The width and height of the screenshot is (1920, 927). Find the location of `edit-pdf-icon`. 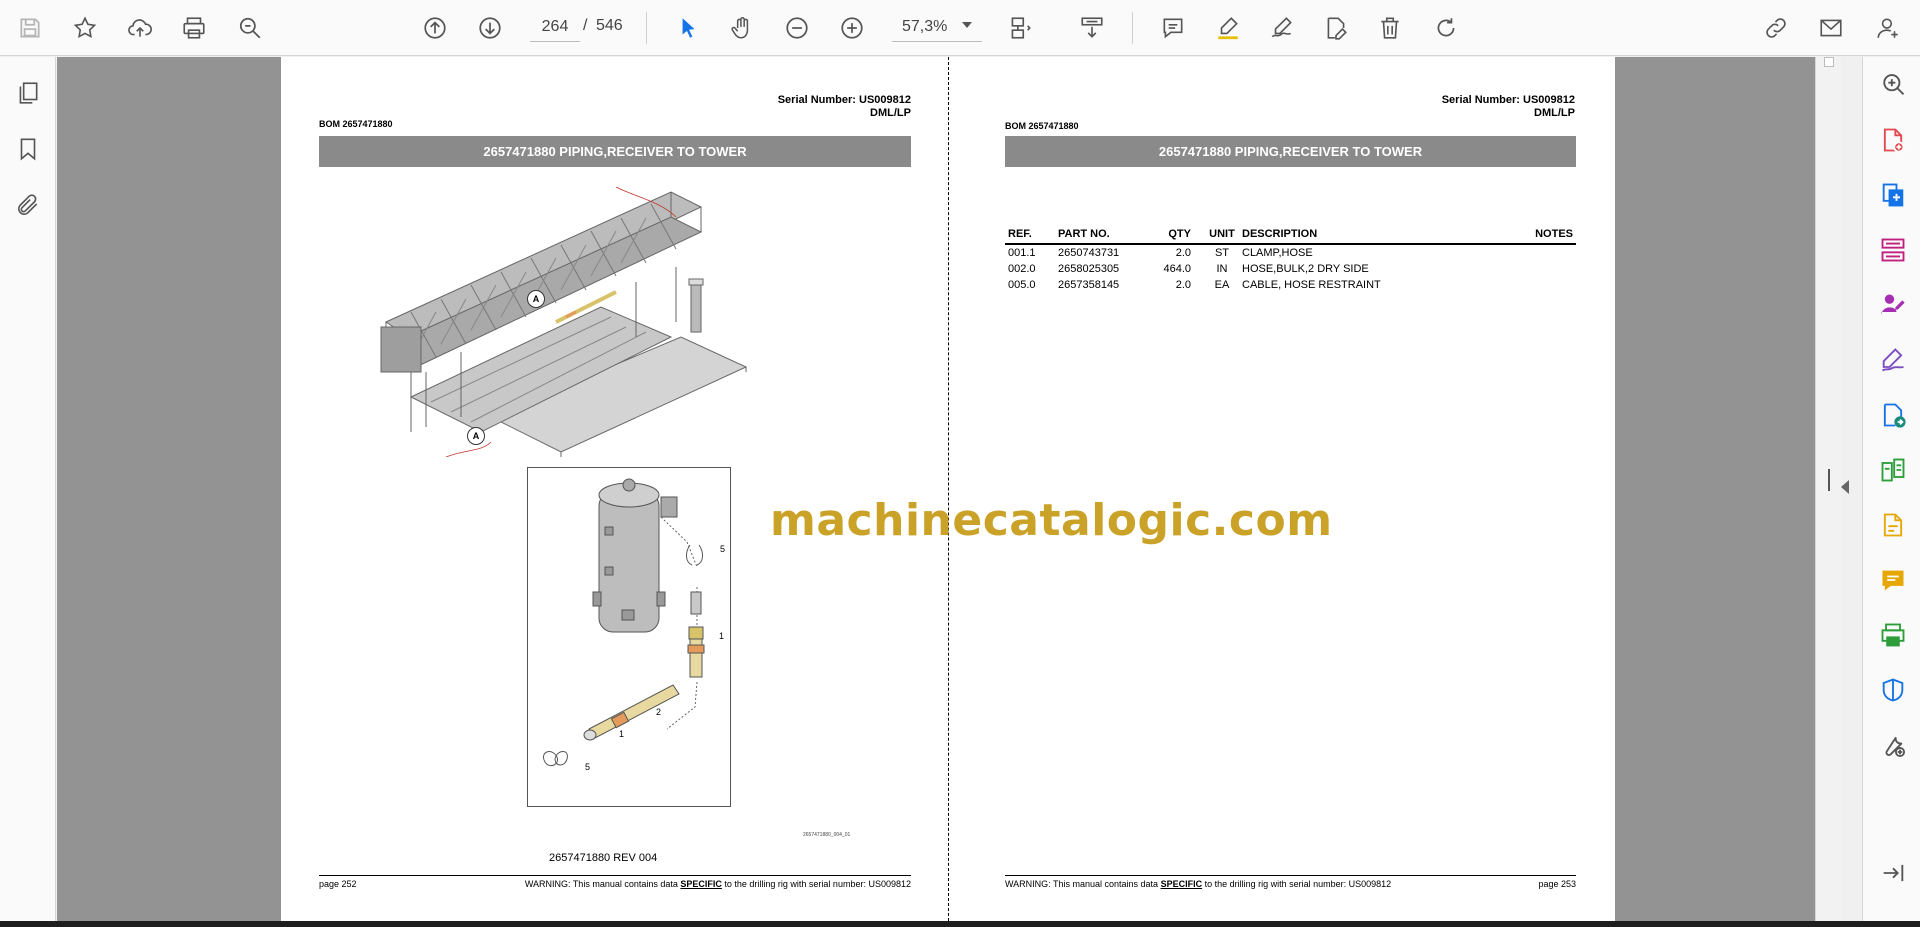

edit-pdf-icon is located at coordinates (1336, 28).